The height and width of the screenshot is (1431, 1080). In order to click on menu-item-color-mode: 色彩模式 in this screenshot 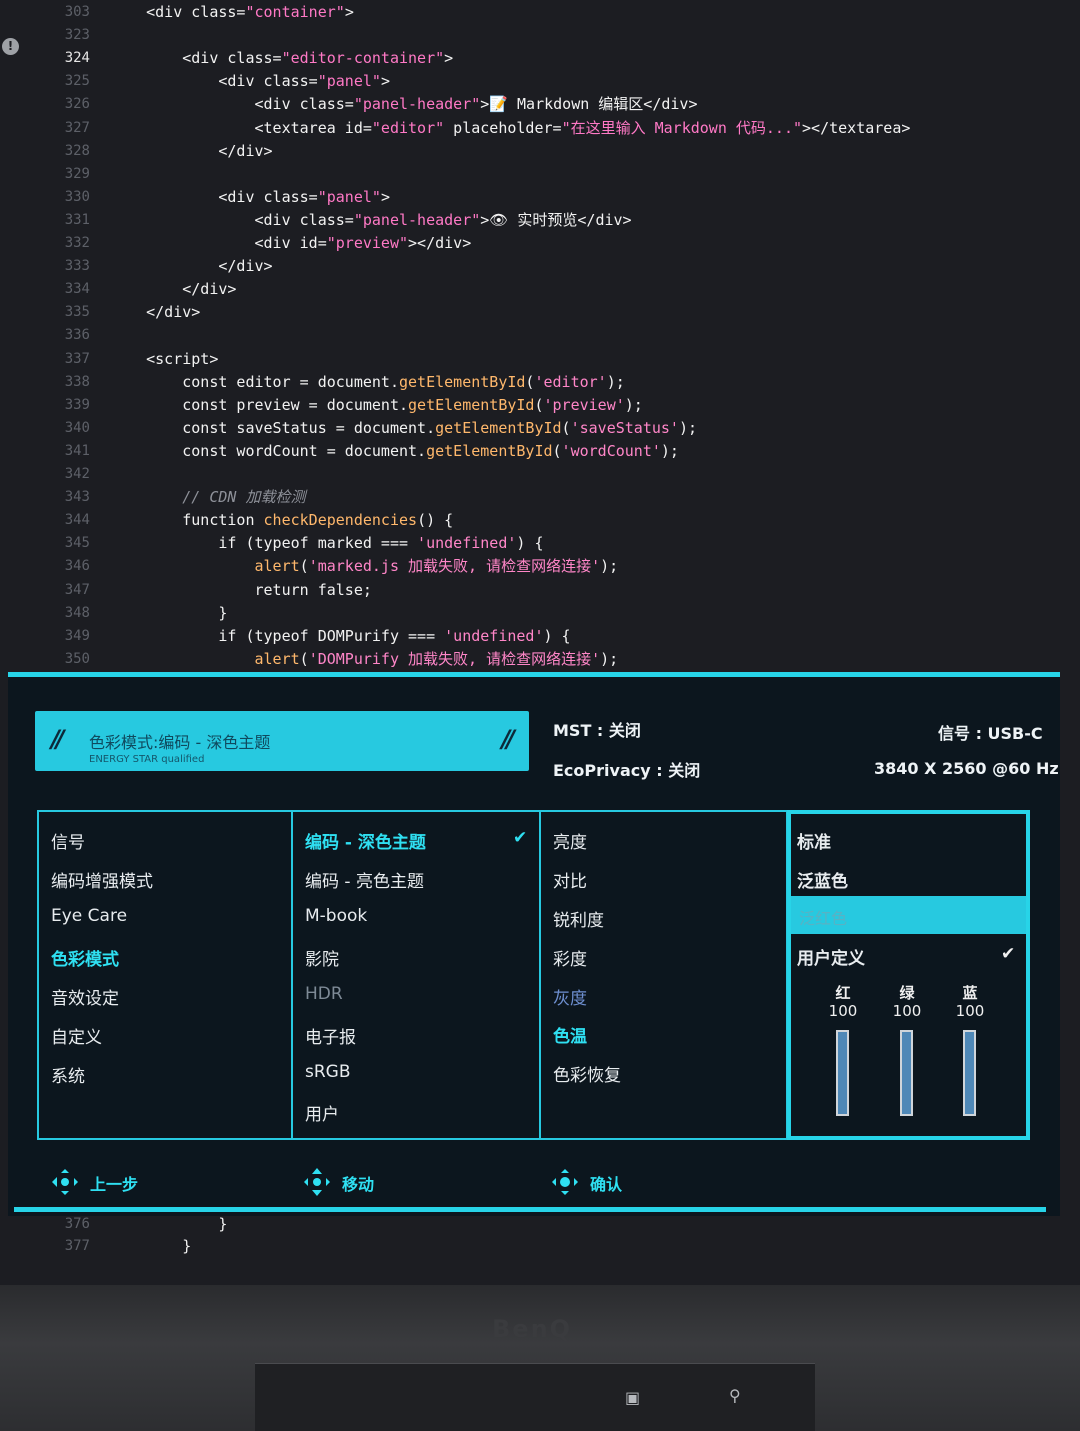, I will do `click(85, 960)`.